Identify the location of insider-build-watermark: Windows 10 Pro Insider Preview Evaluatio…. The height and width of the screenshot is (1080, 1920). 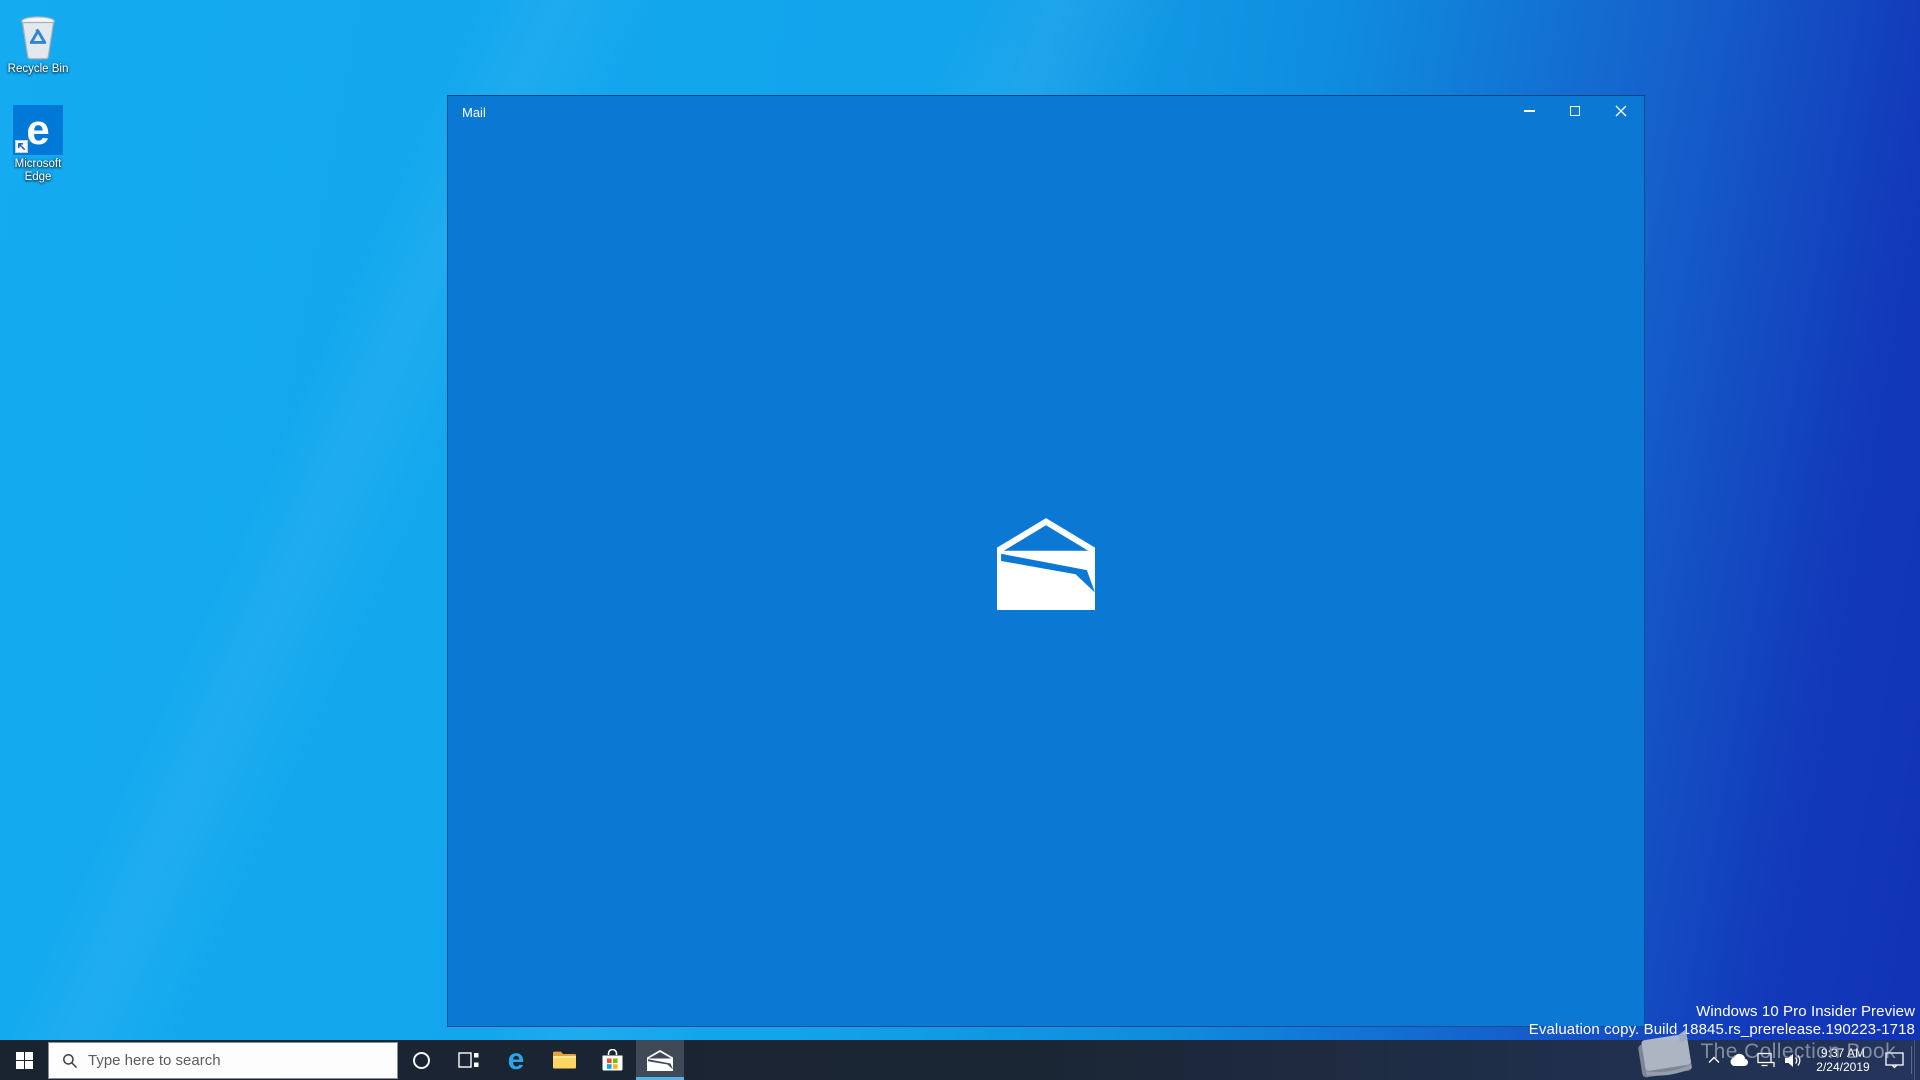
(1722, 1021).